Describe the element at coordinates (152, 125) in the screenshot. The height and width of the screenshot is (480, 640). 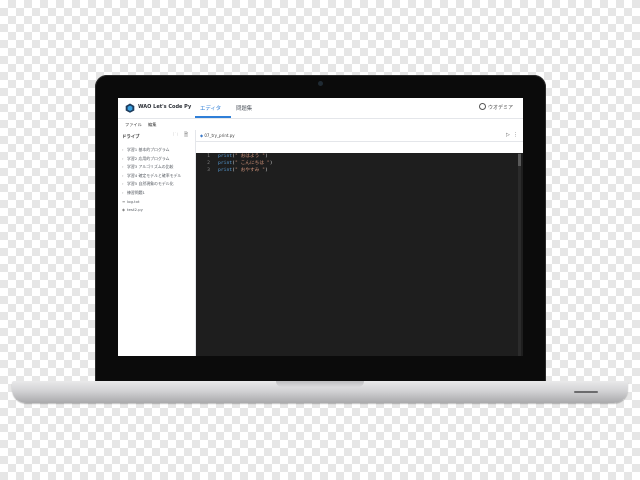
I see `menu-edit: 編集` at that location.